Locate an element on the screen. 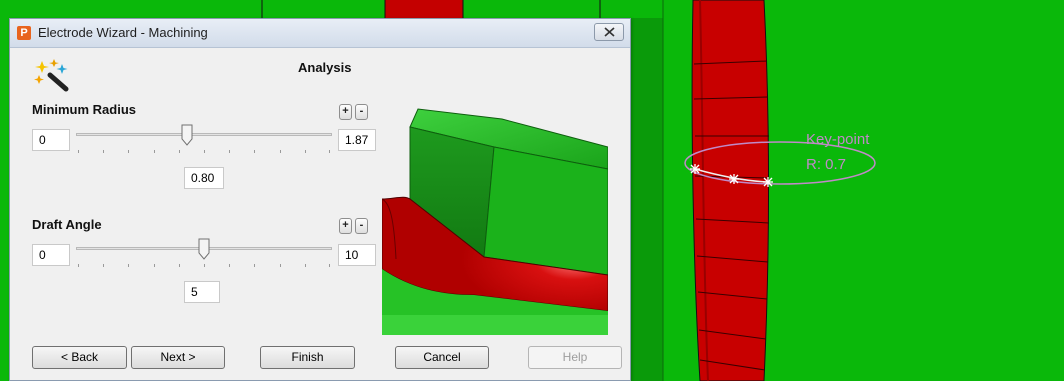 The image size is (1064, 381). minimum-radius-slider-thumb is located at coordinates (187, 135).